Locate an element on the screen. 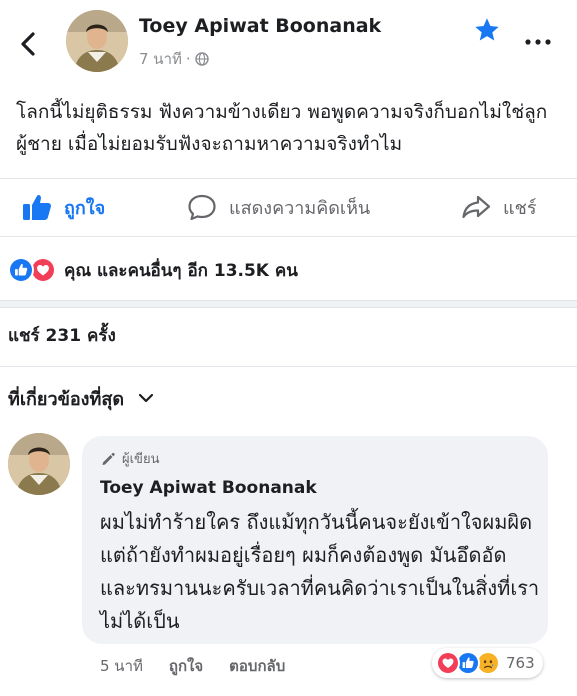  reactions-summary-text: คุณ และคนอื่นๆ อีก 13.5K คน is located at coordinates (181, 270).